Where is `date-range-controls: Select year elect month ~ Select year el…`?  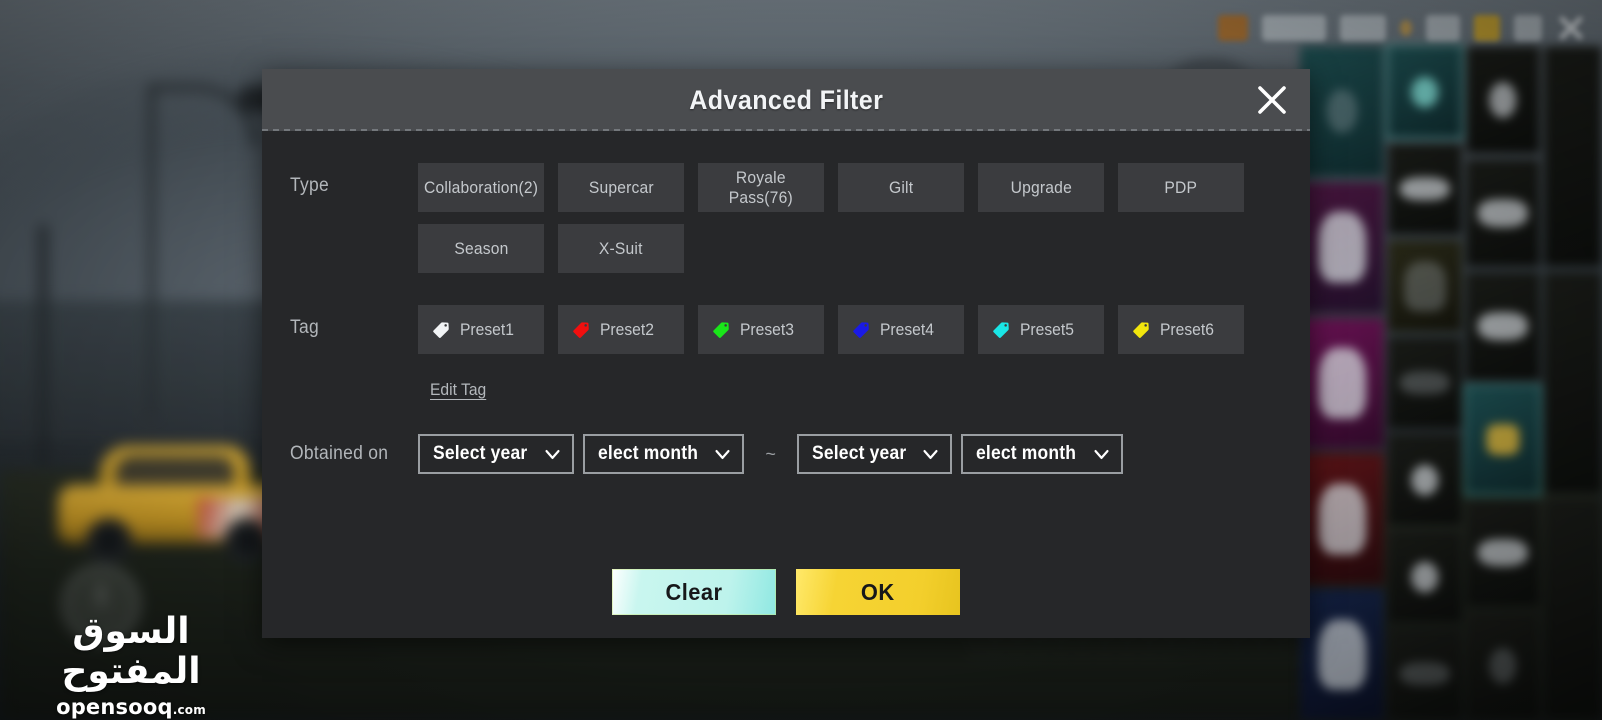
date-range-controls: Select year elect month ~ Select year el… is located at coordinates (771, 454).